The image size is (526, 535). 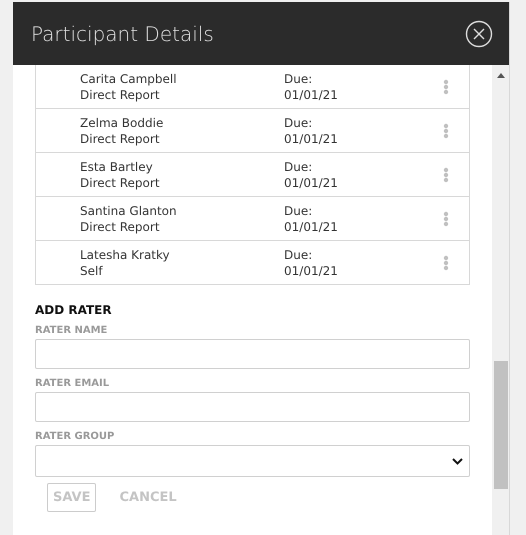 I want to click on rater-name: Latesha Kratky, so click(x=125, y=254).